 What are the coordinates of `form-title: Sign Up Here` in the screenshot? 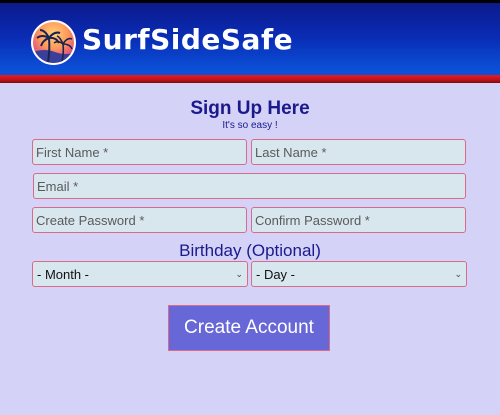 It's located at (250, 108).